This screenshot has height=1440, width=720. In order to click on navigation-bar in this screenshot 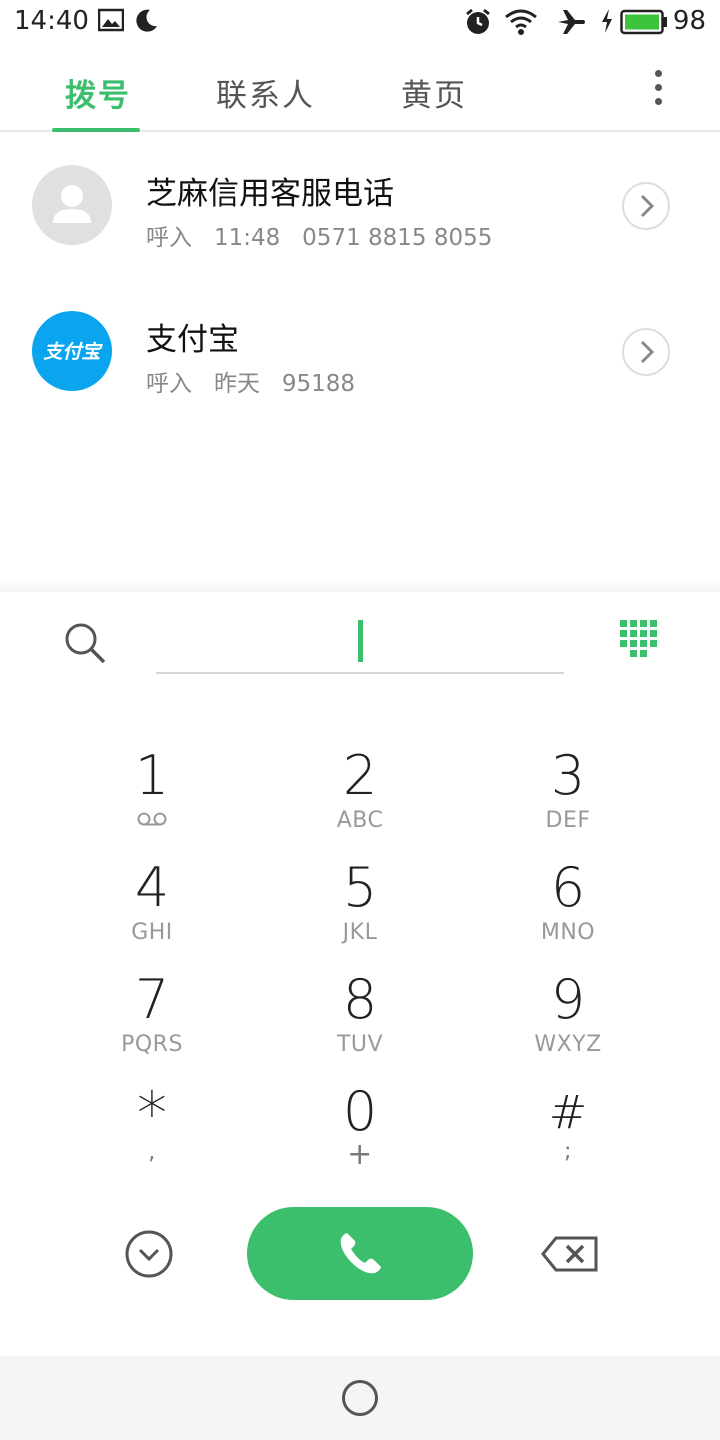, I will do `click(360, 1398)`.